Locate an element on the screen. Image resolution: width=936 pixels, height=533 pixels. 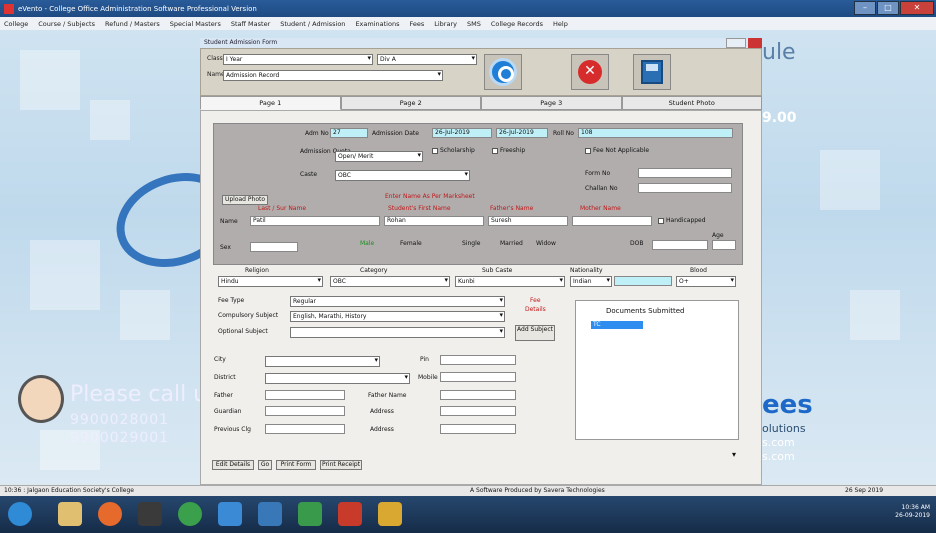
search-icon is located at coordinates (503, 72).